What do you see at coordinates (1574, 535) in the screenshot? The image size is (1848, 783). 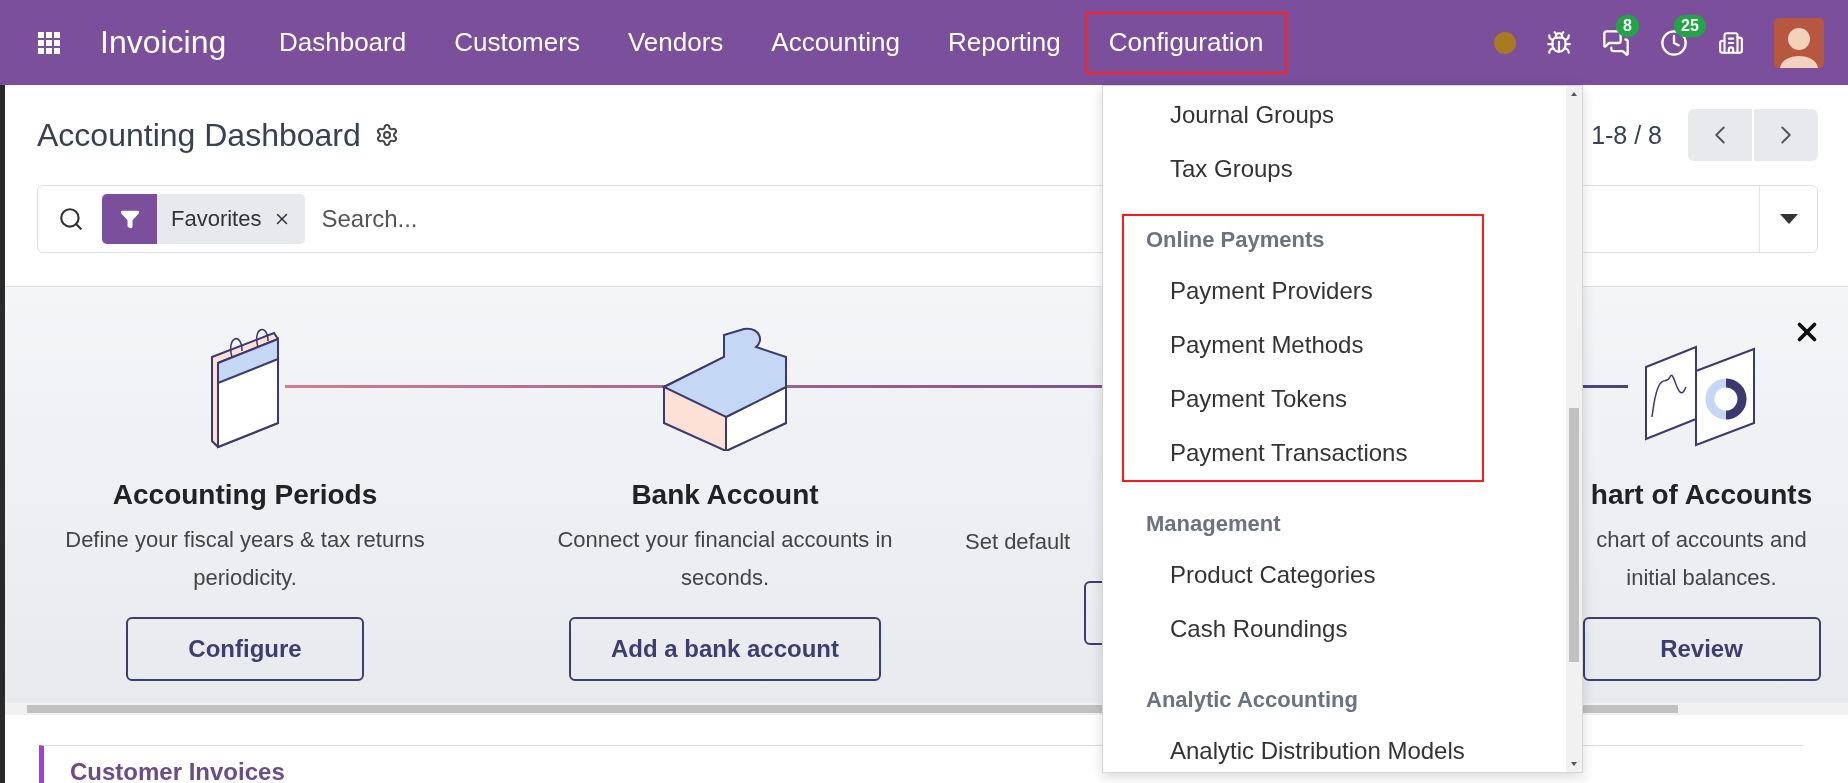 I see `scrollbar-thumb` at bounding box center [1574, 535].